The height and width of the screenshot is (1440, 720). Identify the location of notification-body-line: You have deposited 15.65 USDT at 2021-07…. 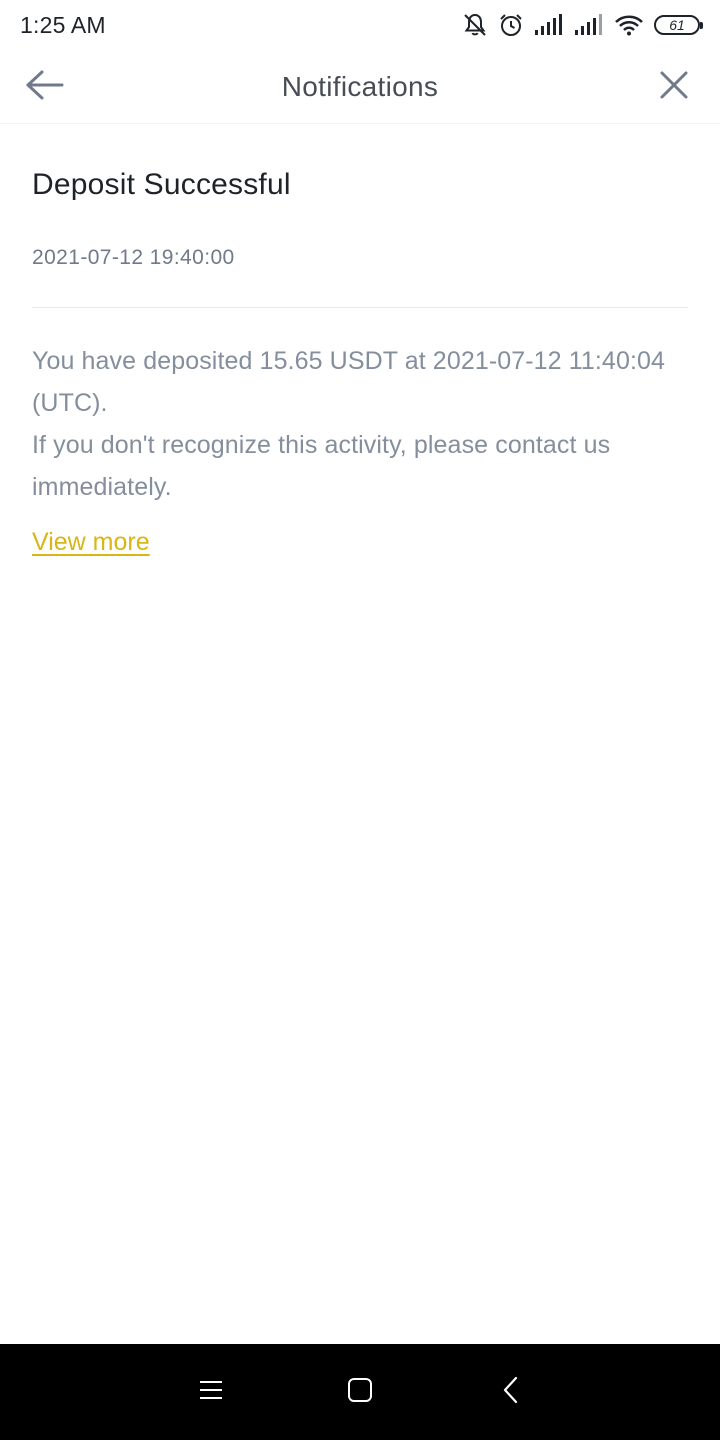
(348, 382).